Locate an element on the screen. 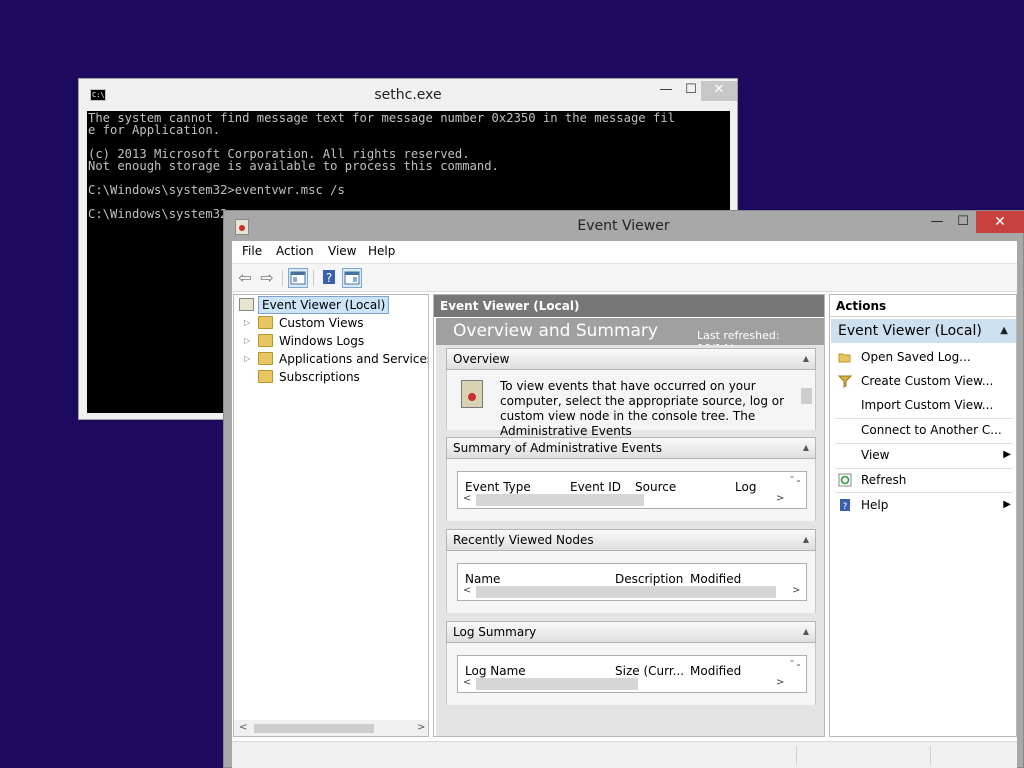  action-help: ? Help ▶ is located at coordinates (923, 505).